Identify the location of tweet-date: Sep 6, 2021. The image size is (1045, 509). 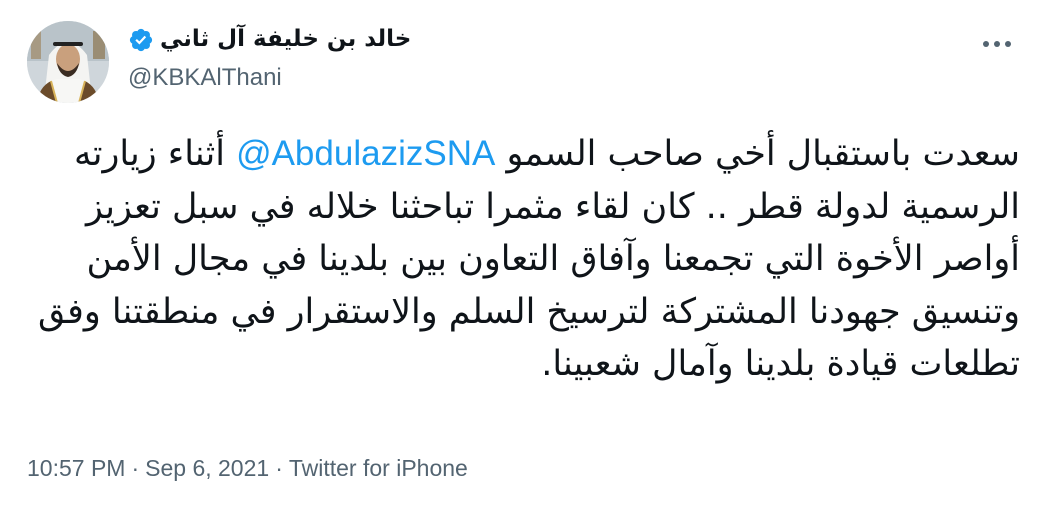
(207, 468).